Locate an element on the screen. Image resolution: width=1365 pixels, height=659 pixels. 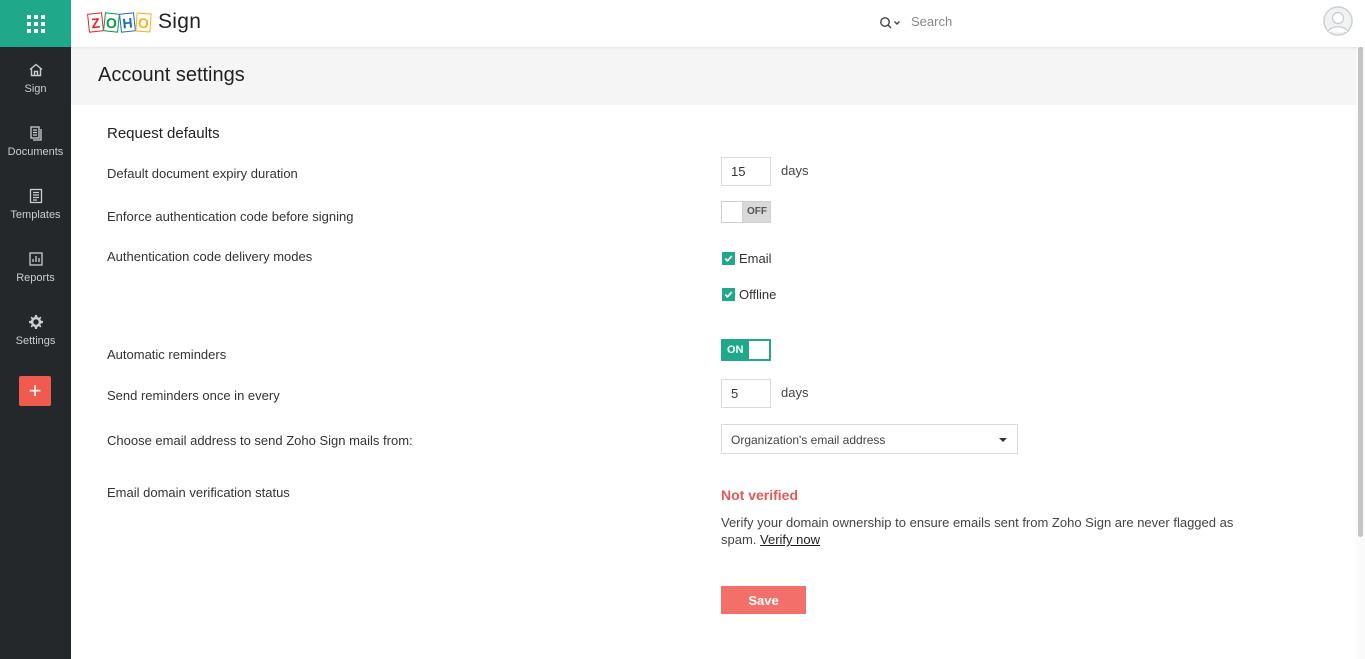
sidebar-item-label: Templates is located at coordinates (35, 215).